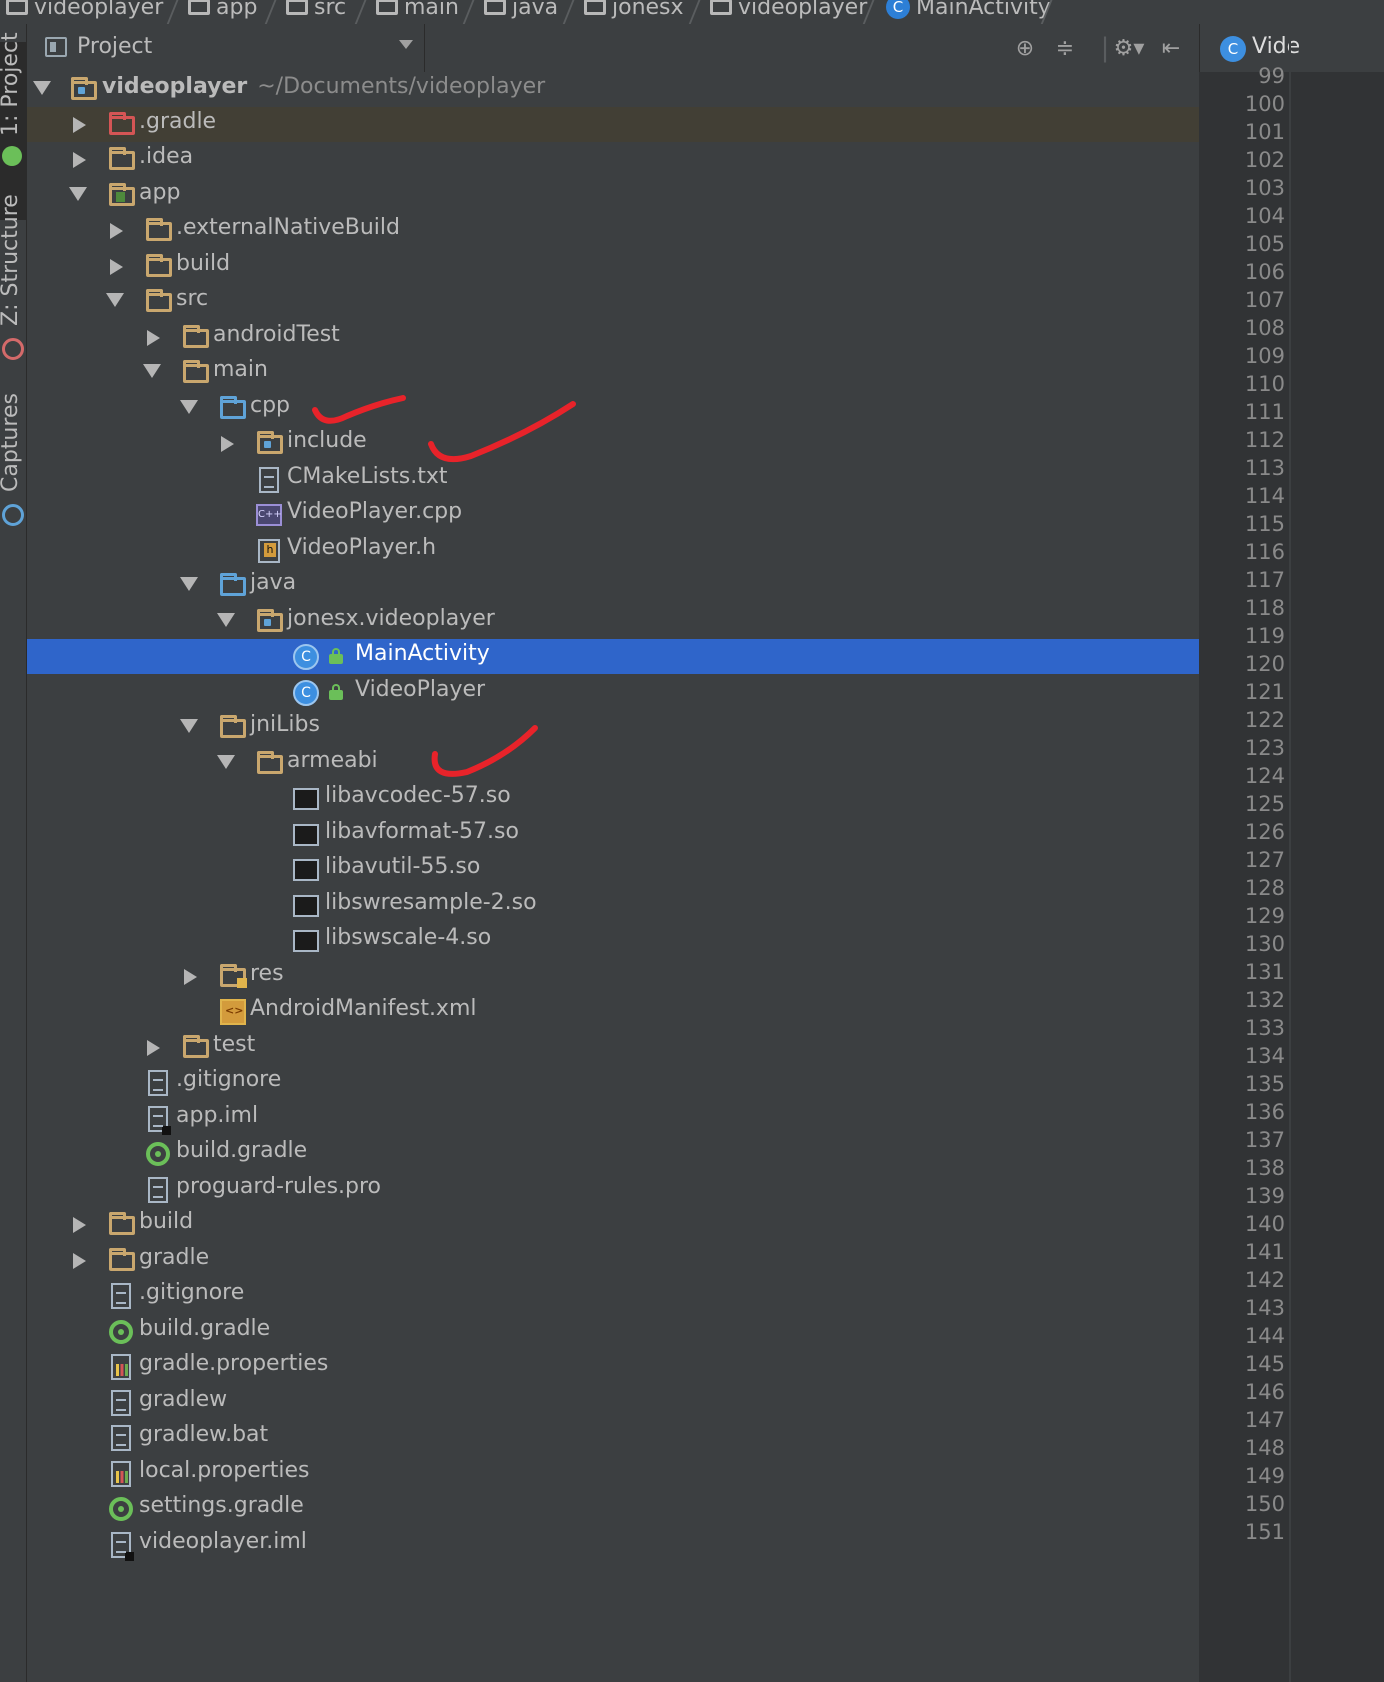 Image resolution: width=1384 pixels, height=1682 pixels. I want to click on line-number: 123, so click(1264, 748).